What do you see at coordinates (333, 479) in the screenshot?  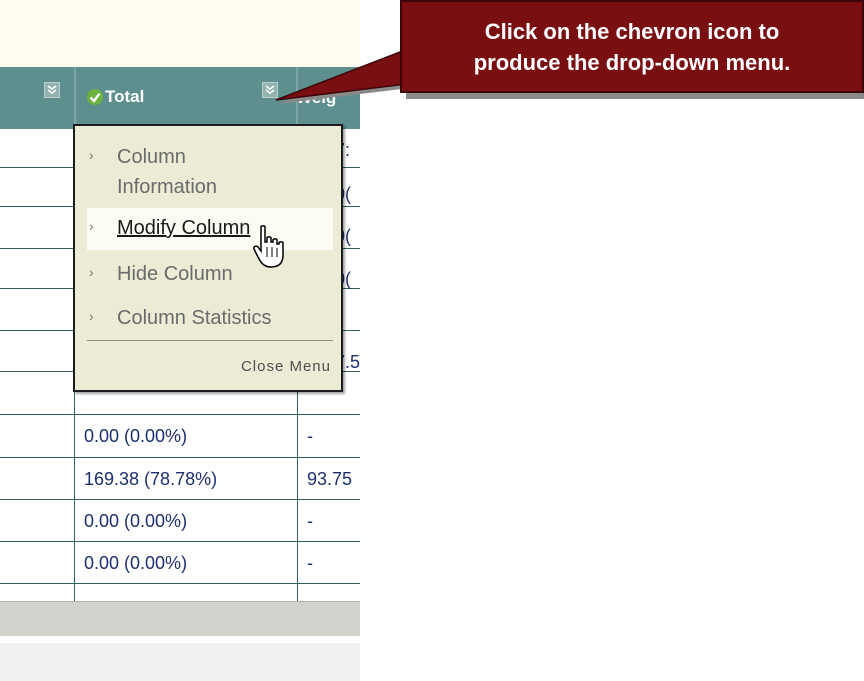 I see `table-cell-weighted: 93.75` at bounding box center [333, 479].